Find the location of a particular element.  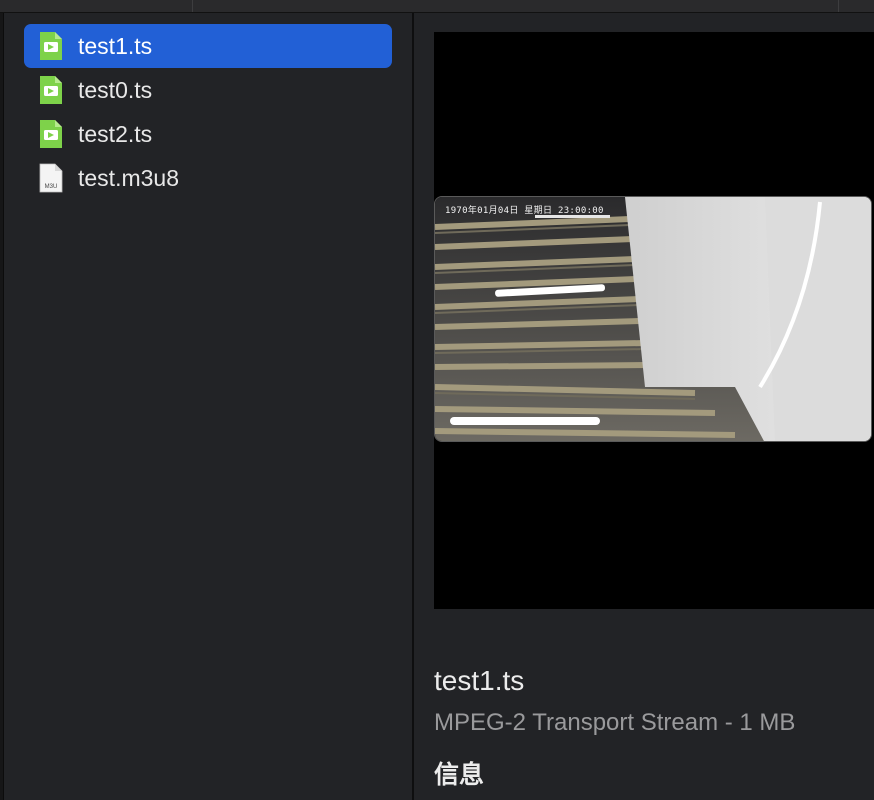

file-name: test2.ts is located at coordinates (115, 133).